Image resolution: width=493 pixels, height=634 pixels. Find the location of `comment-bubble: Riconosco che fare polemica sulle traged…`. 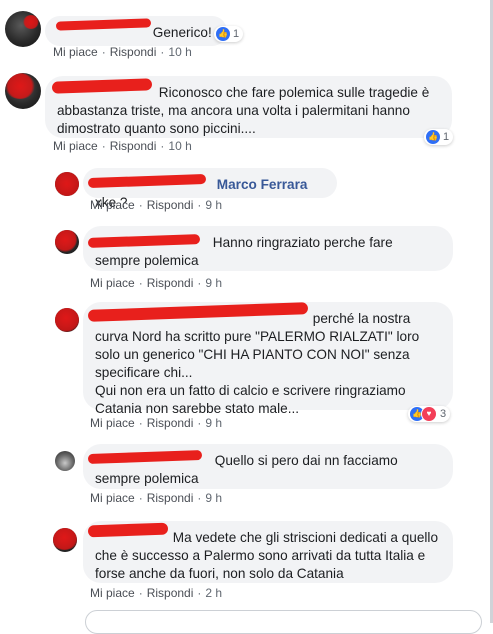

comment-bubble: Riconosco che fare polemica sulle traged… is located at coordinates (248, 107).